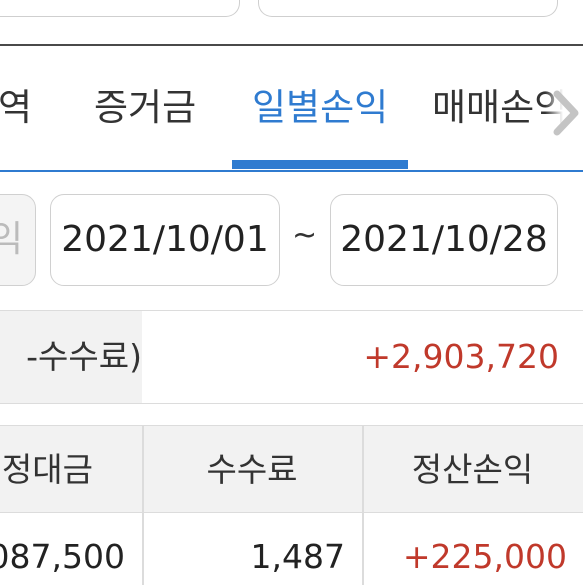 This screenshot has width=583, height=585. I want to click on top-field-left, so click(120, 8).